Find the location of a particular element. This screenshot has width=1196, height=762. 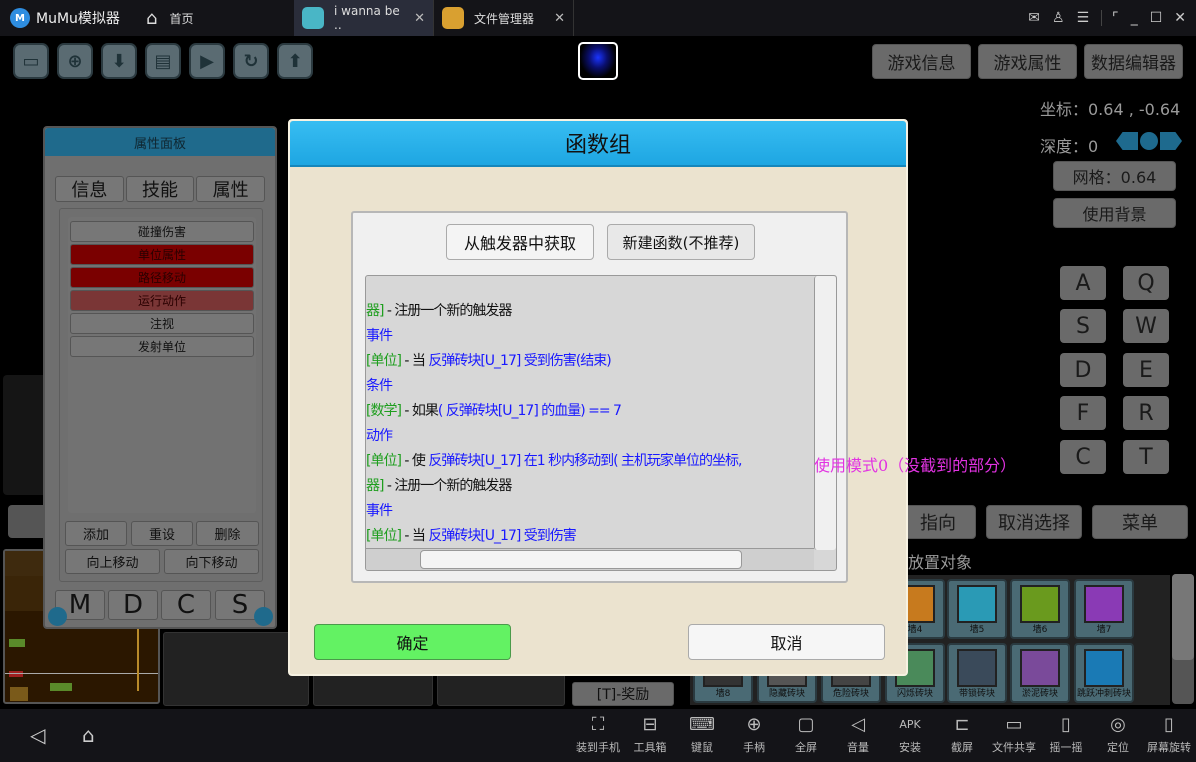

key-w-button: W is located at coordinates (1146, 326).